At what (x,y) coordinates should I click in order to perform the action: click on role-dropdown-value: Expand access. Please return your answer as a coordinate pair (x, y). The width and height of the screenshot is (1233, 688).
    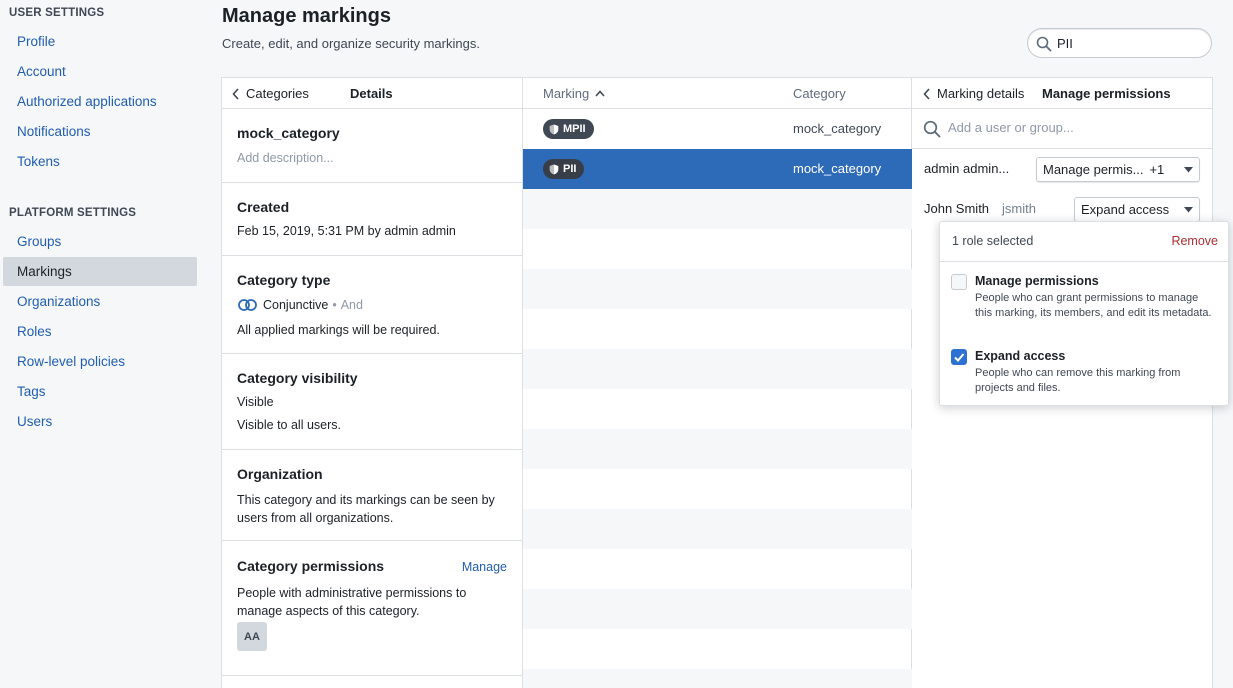
    Looking at the image, I should click on (1125, 209).